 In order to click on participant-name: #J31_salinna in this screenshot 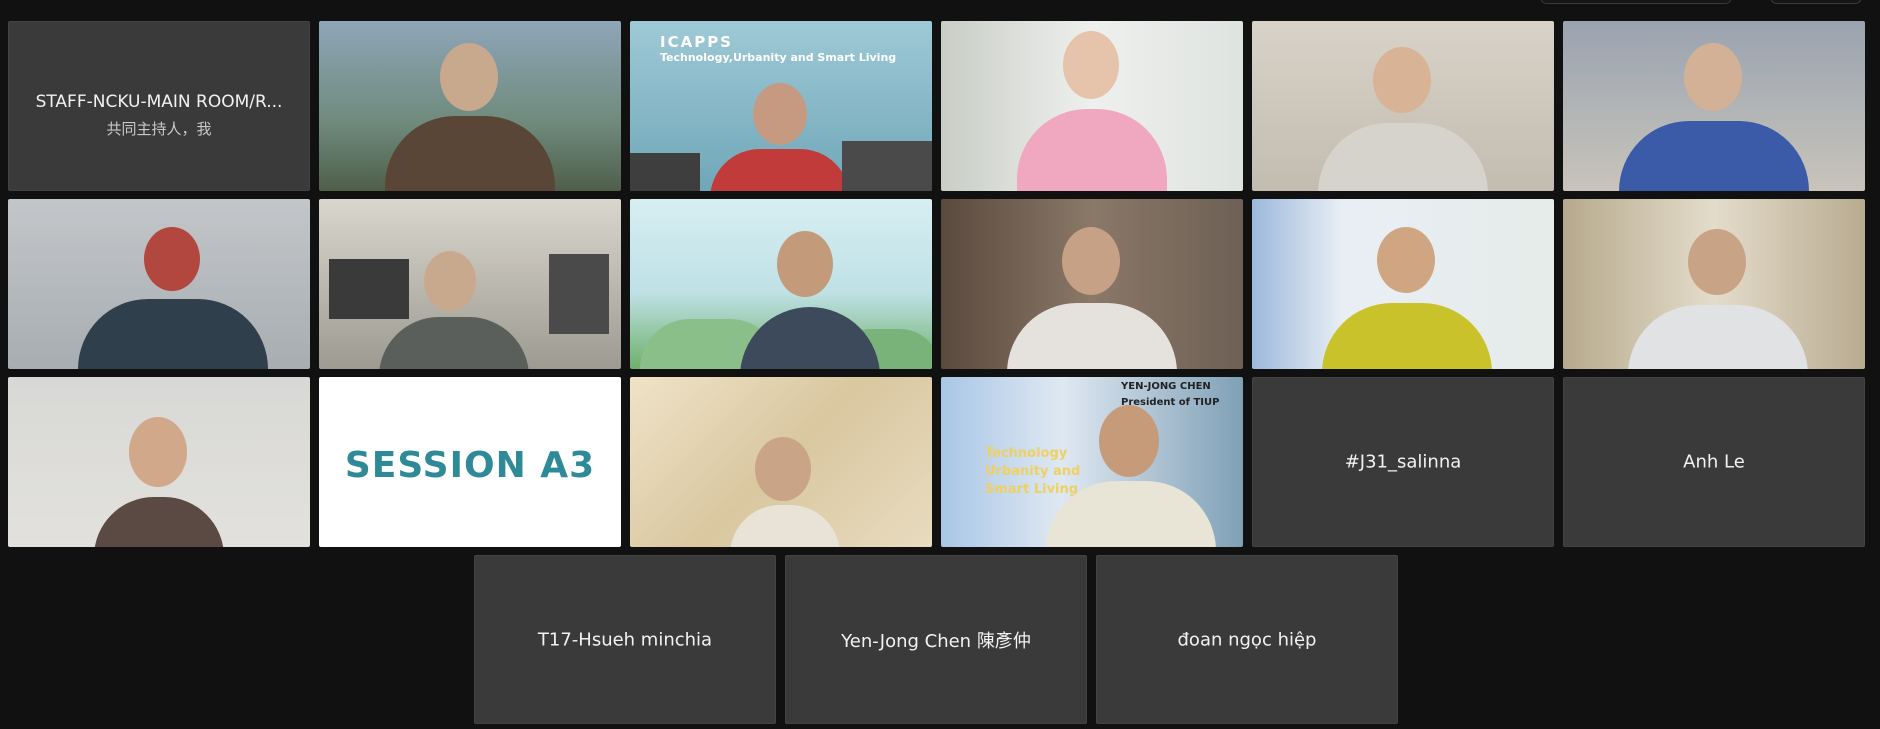, I will do `click(1403, 462)`.